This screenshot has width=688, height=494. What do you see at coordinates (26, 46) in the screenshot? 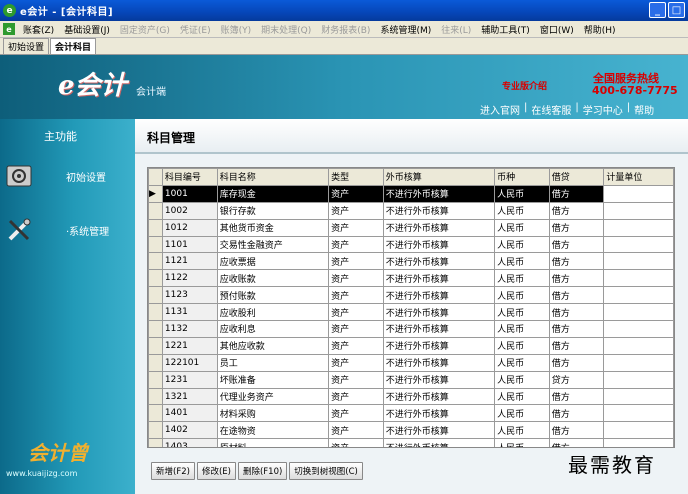
I see `tab-initial-settings: 初始设置` at bounding box center [26, 46].